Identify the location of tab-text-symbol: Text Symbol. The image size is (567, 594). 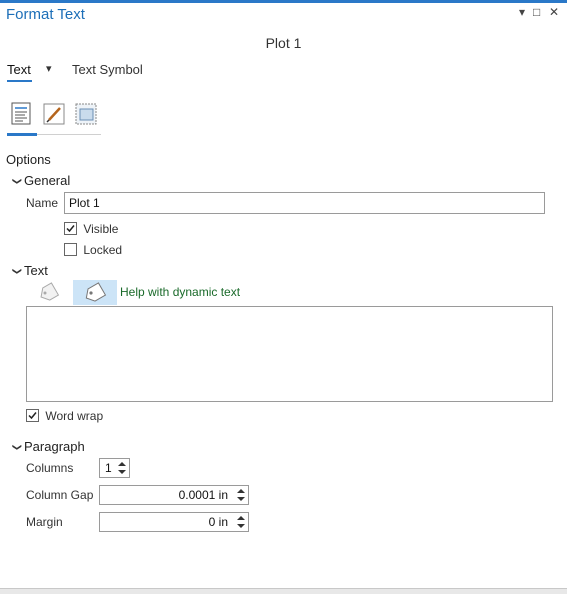
(107, 69).